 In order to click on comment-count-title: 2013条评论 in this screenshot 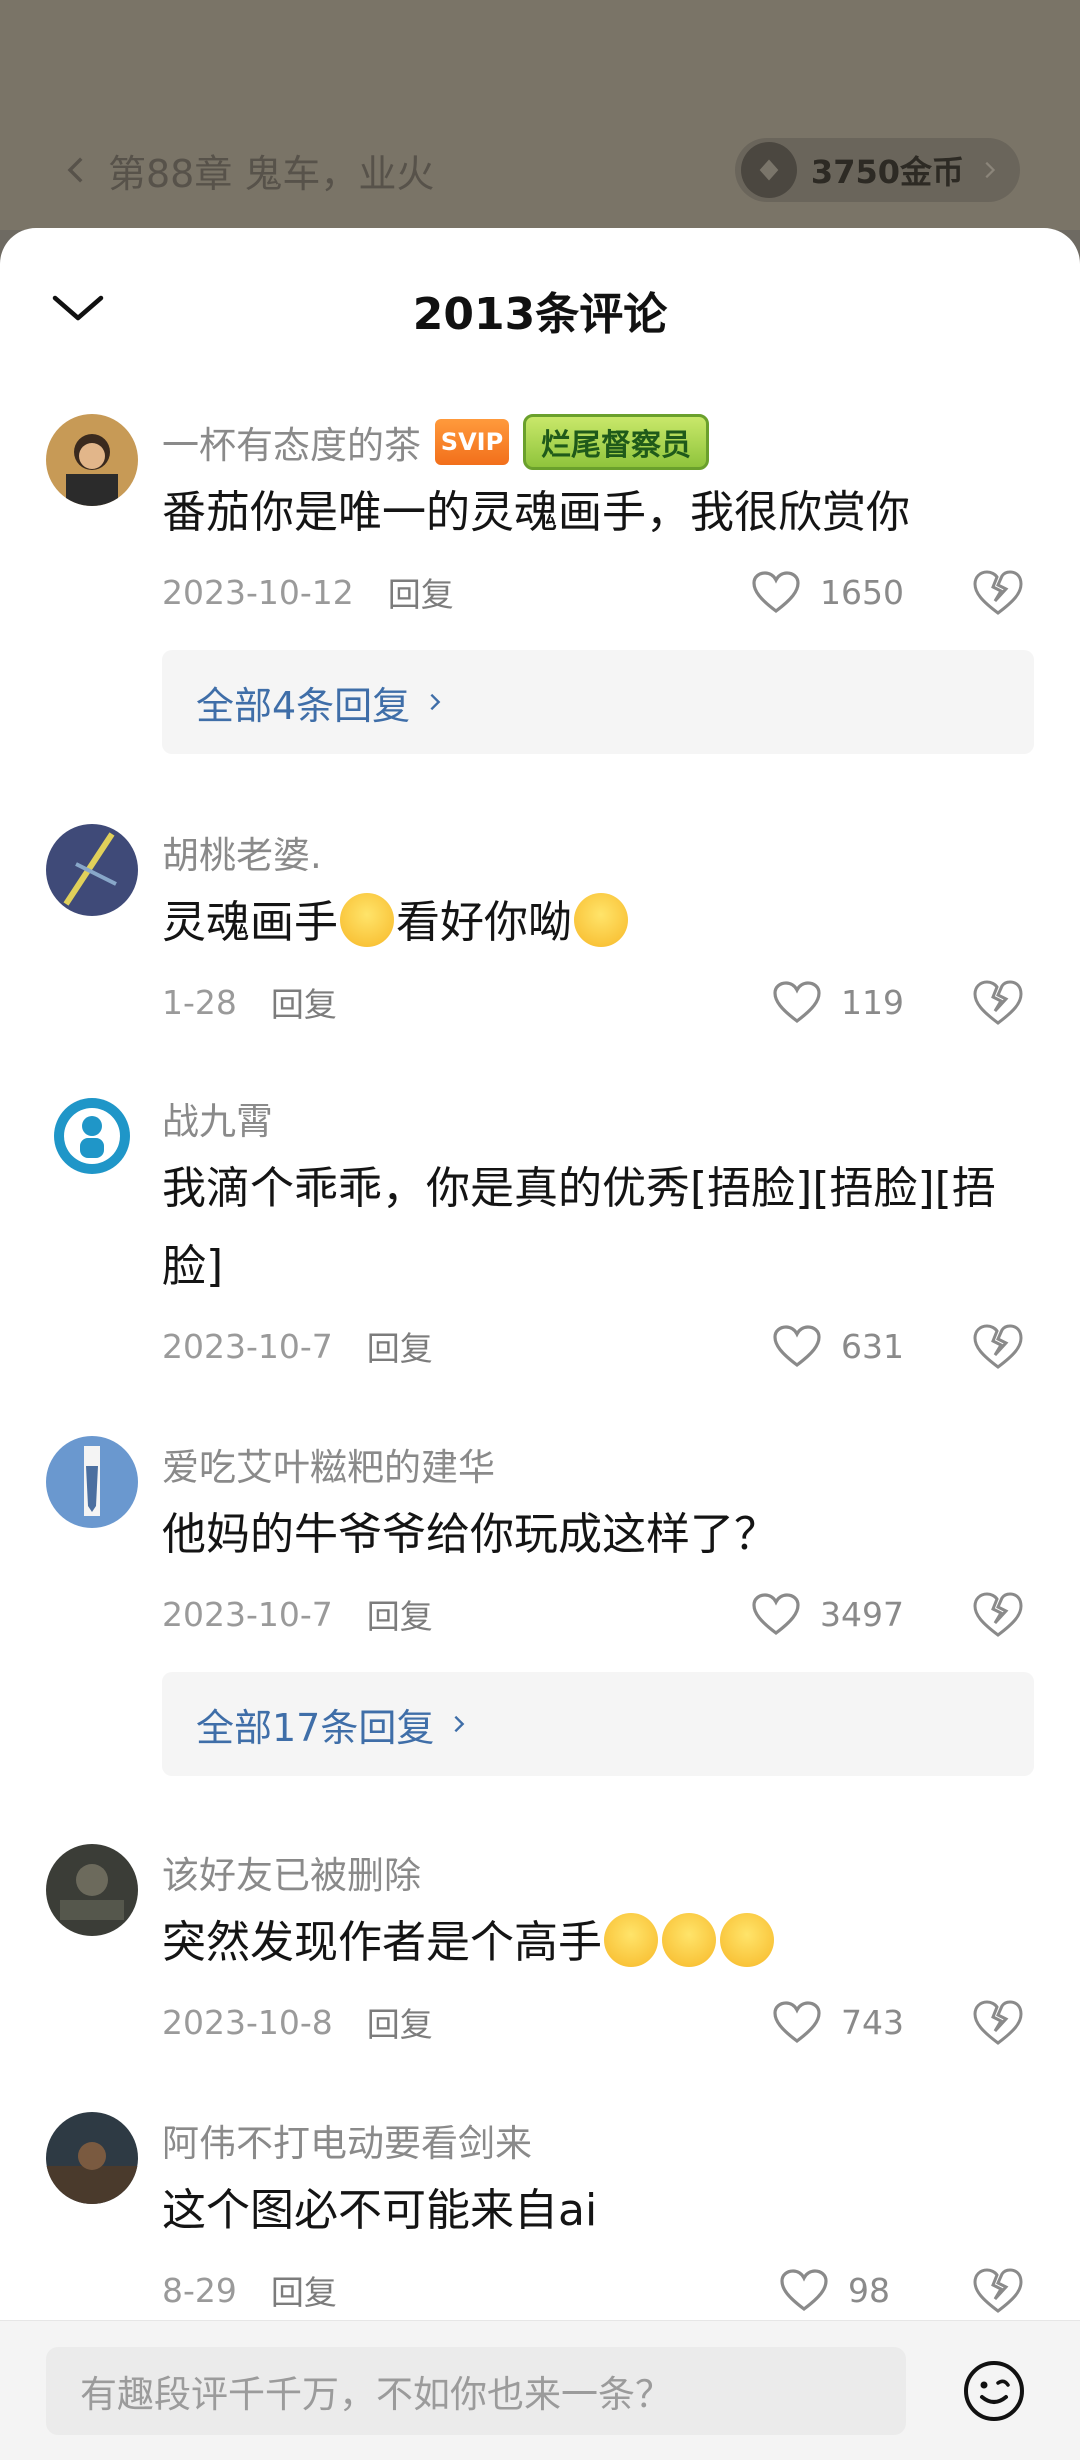, I will do `click(540, 314)`.